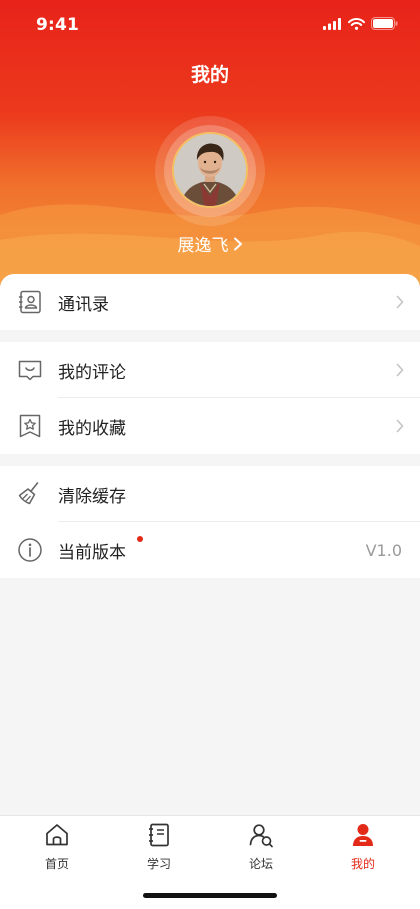  Describe the element at coordinates (260, 864) in the screenshot. I see `tab-label: 论坛` at that location.